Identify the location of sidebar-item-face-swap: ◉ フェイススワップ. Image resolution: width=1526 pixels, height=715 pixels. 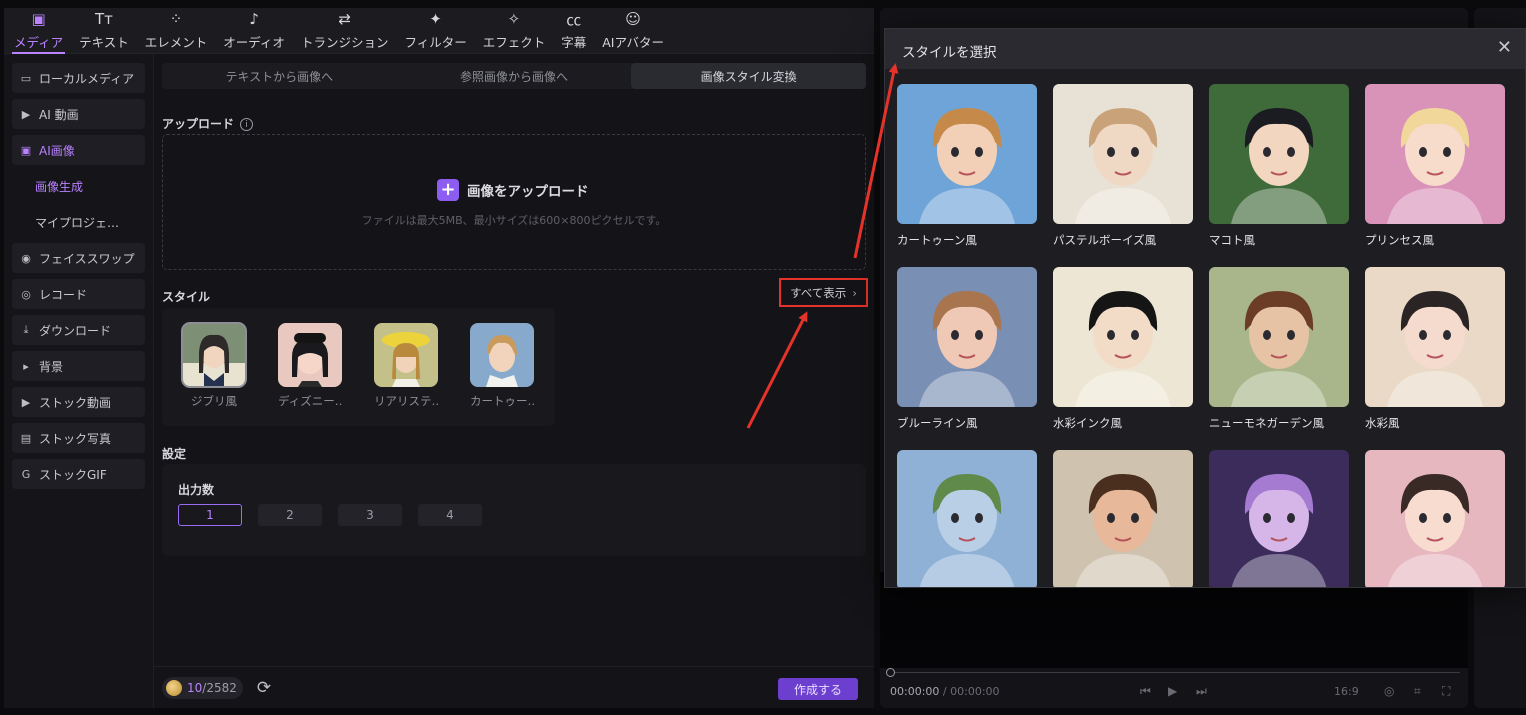
(78, 258).